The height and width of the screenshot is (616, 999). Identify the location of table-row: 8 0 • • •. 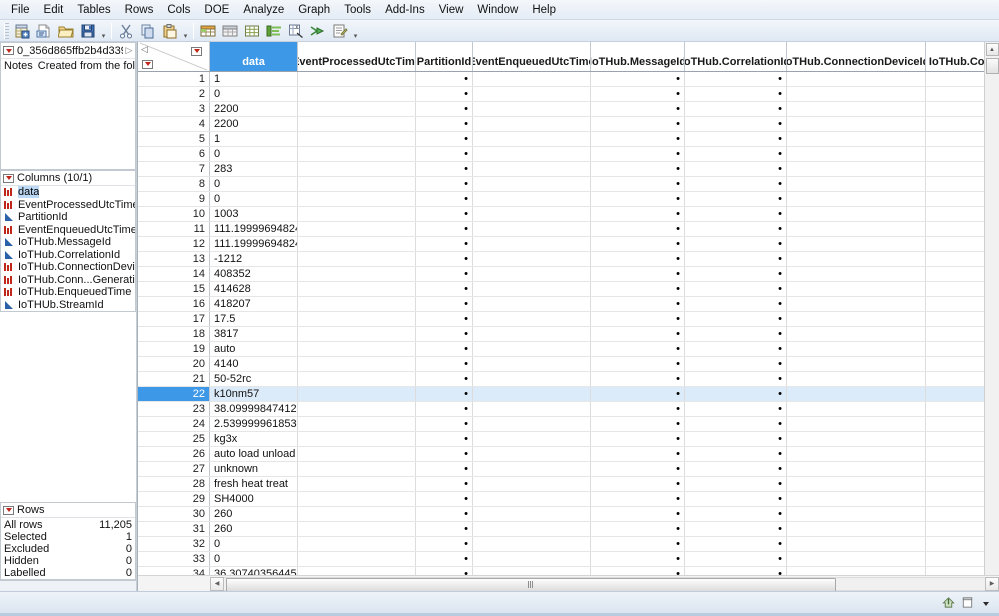
(561, 184).